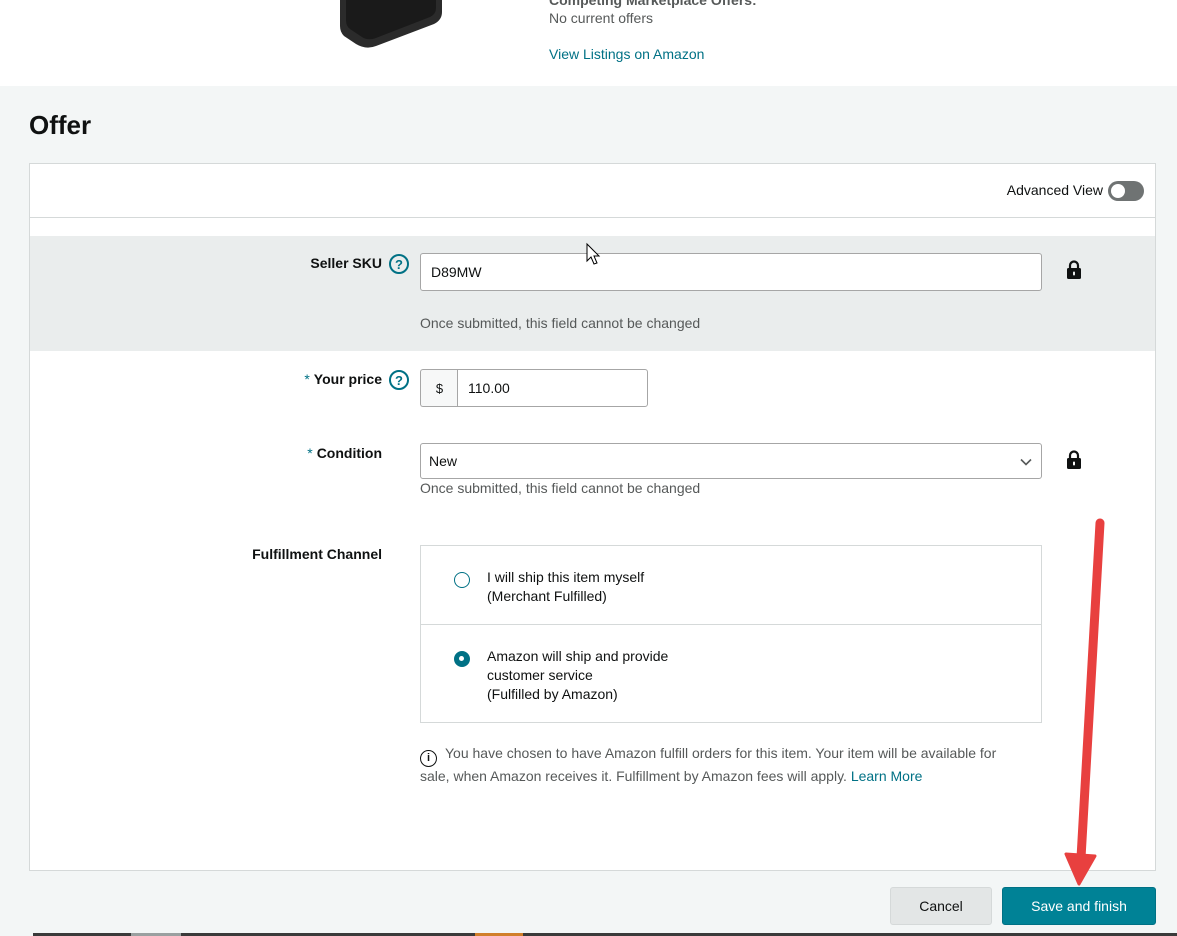 This screenshot has width=1177, height=936. I want to click on option-line: Amazon will ship and provide, so click(578, 656).